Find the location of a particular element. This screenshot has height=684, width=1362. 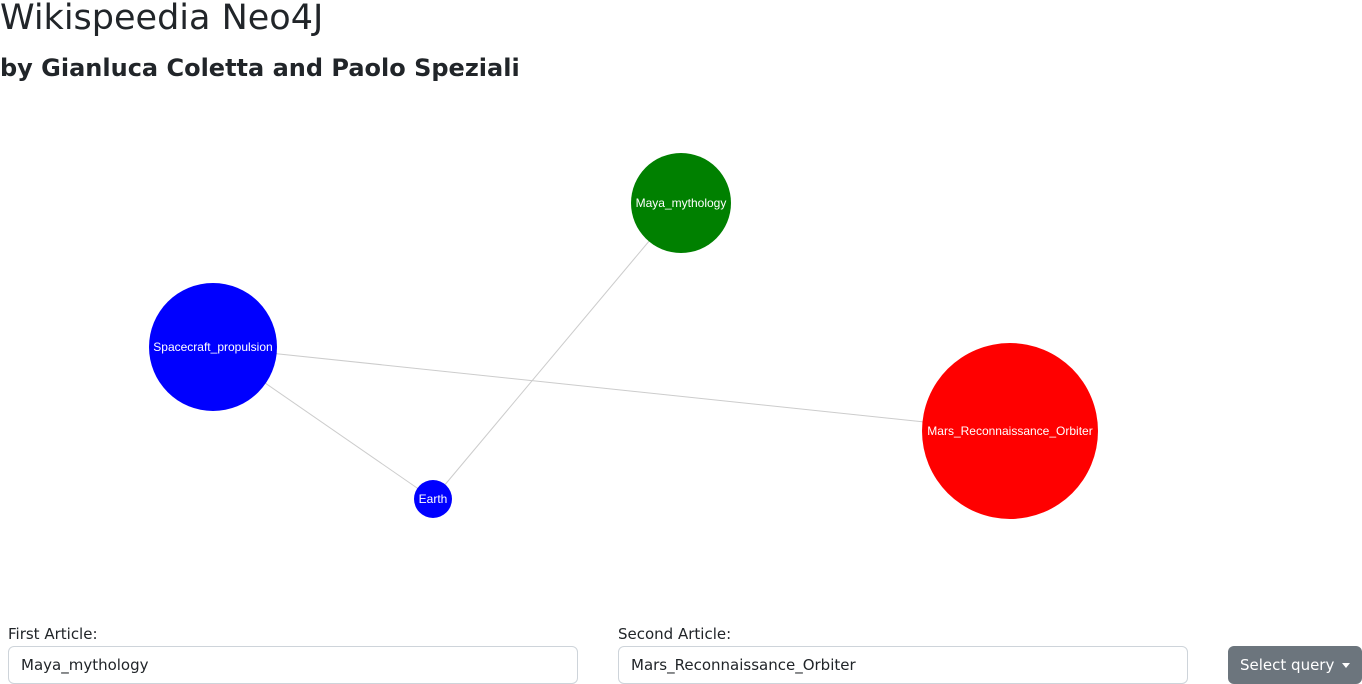

edge-spacecraft-mars is located at coordinates (611, 389).